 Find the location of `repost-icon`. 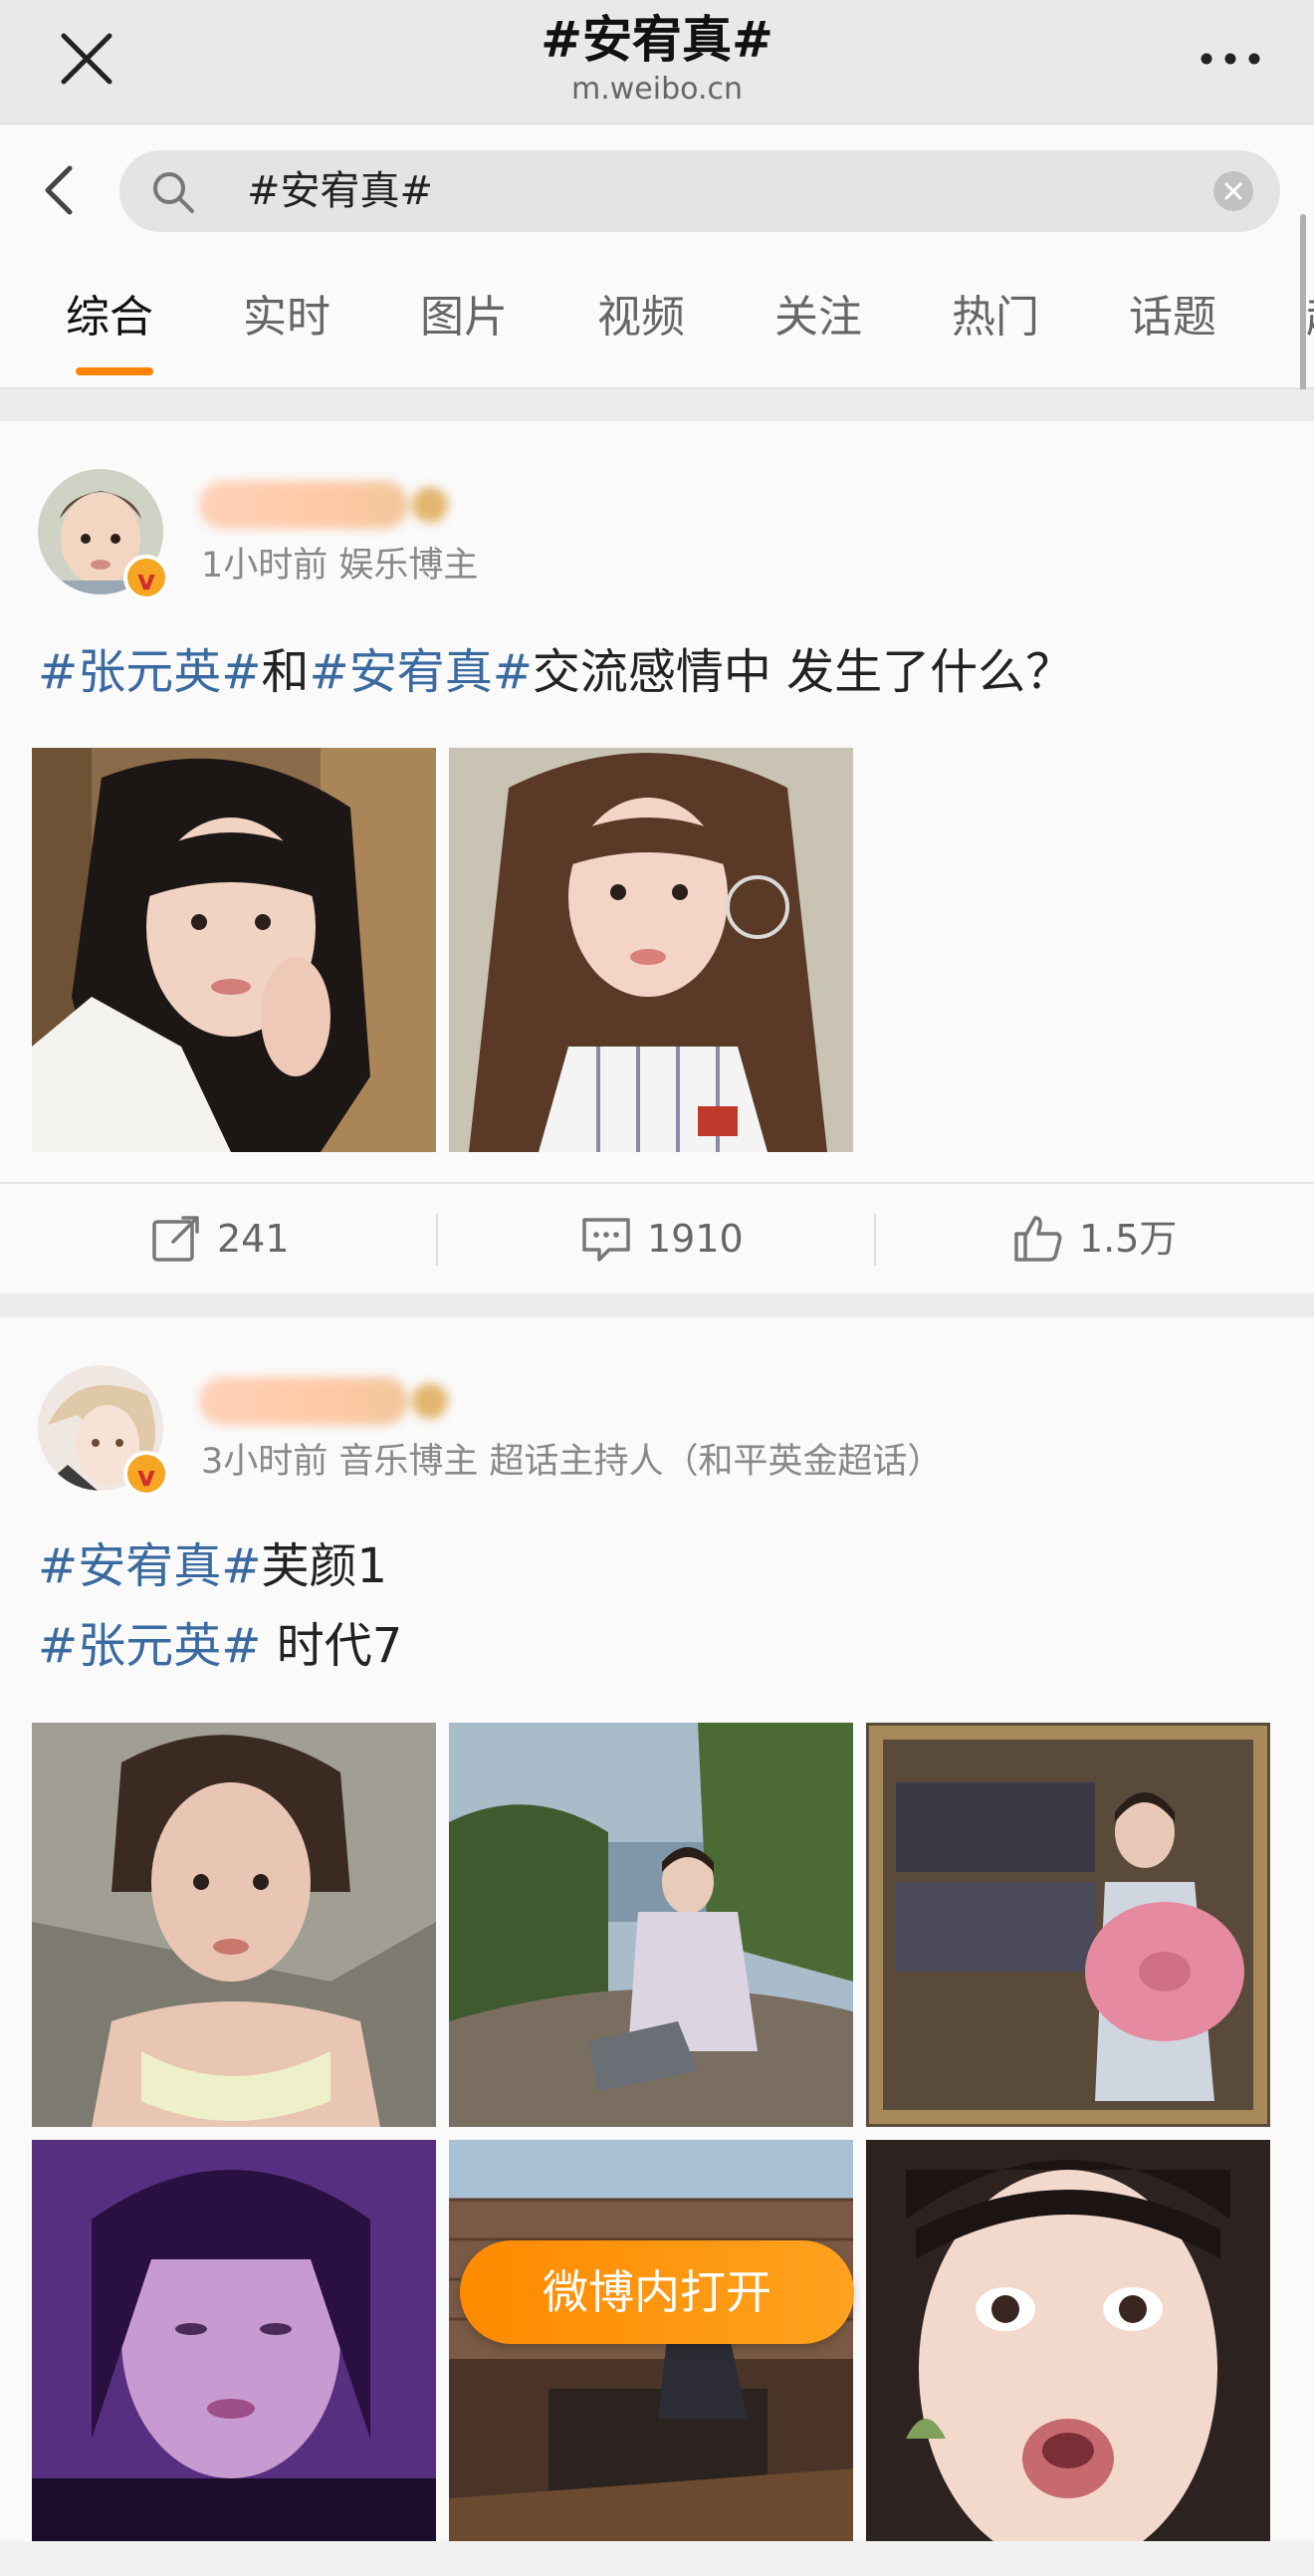

repost-icon is located at coordinates (175, 1239).